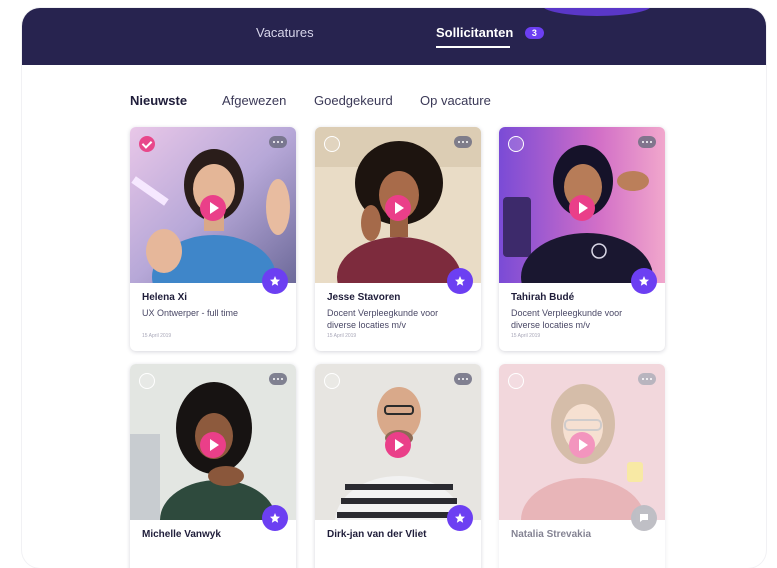  I want to click on tab-vacatures: Vacatures, so click(285, 32).